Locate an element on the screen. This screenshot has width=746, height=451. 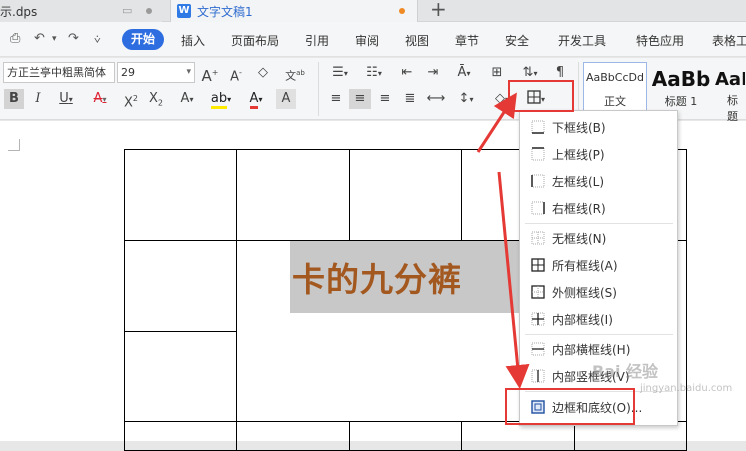
arrow-to-borders-button is located at coordinates (496, 122).